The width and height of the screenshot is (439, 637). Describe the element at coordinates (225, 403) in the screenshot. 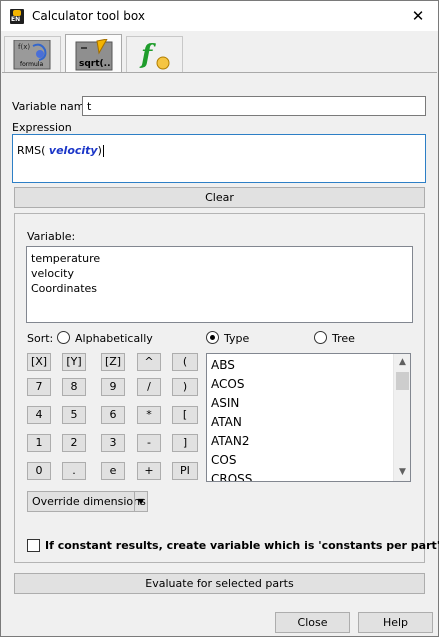

I see `list-item: ASIN` at that location.